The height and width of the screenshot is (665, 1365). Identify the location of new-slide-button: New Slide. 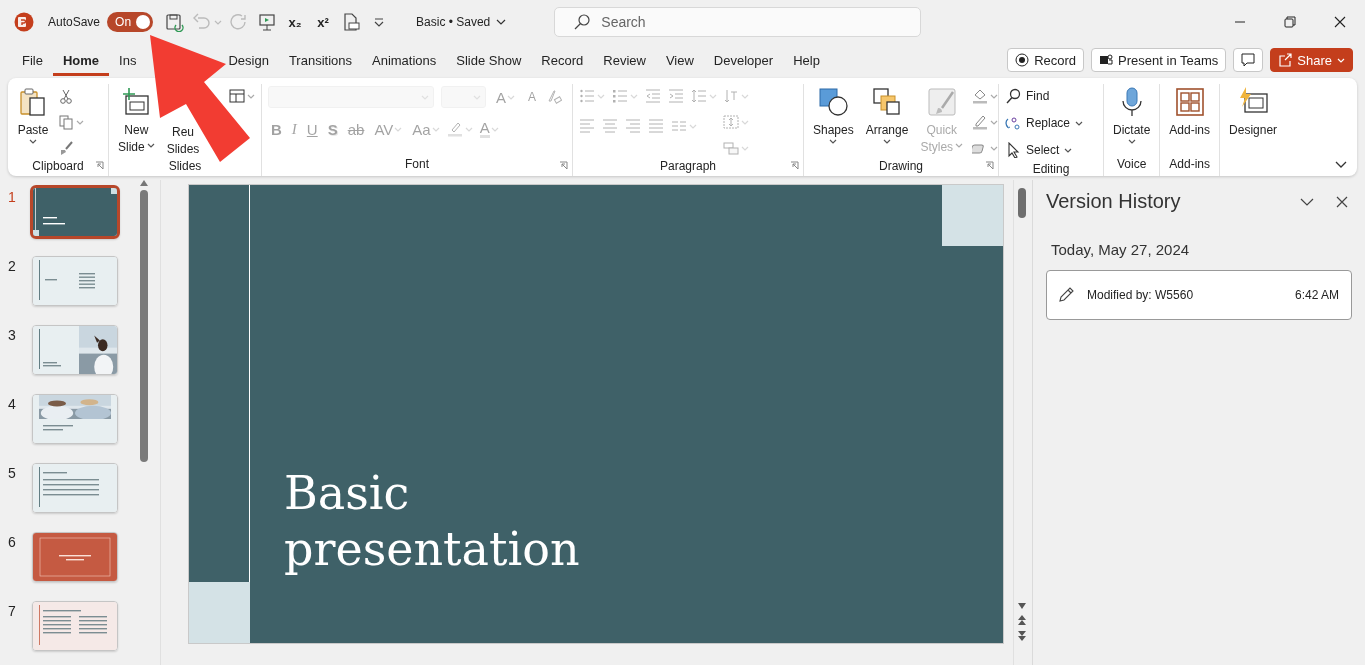
(136, 120).